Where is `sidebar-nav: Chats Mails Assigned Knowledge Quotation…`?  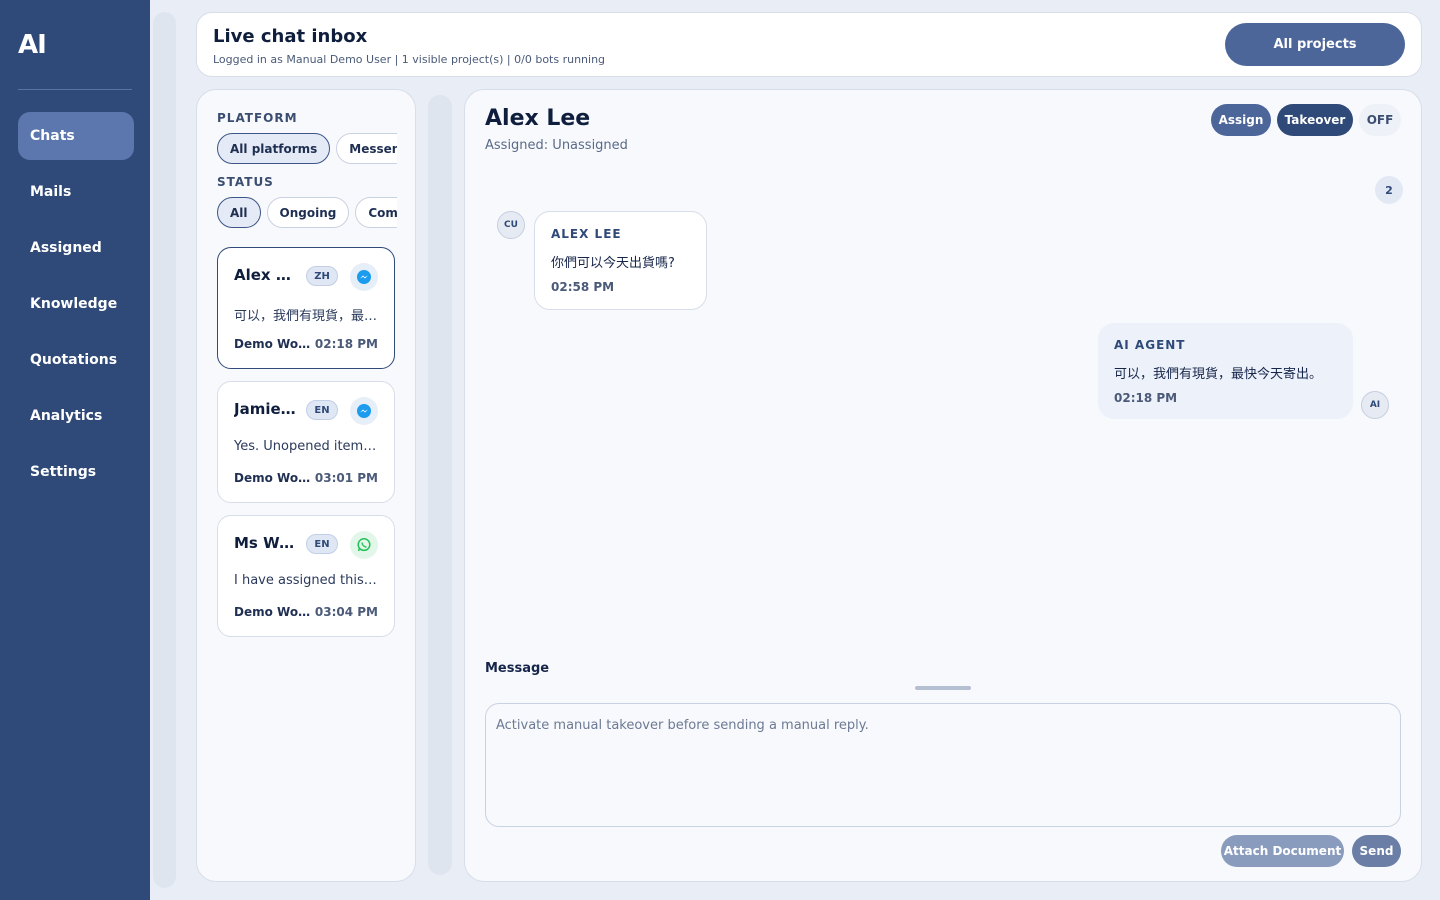
sidebar-nav: Chats Mails Assigned Knowledge Quotation… is located at coordinates (76, 308).